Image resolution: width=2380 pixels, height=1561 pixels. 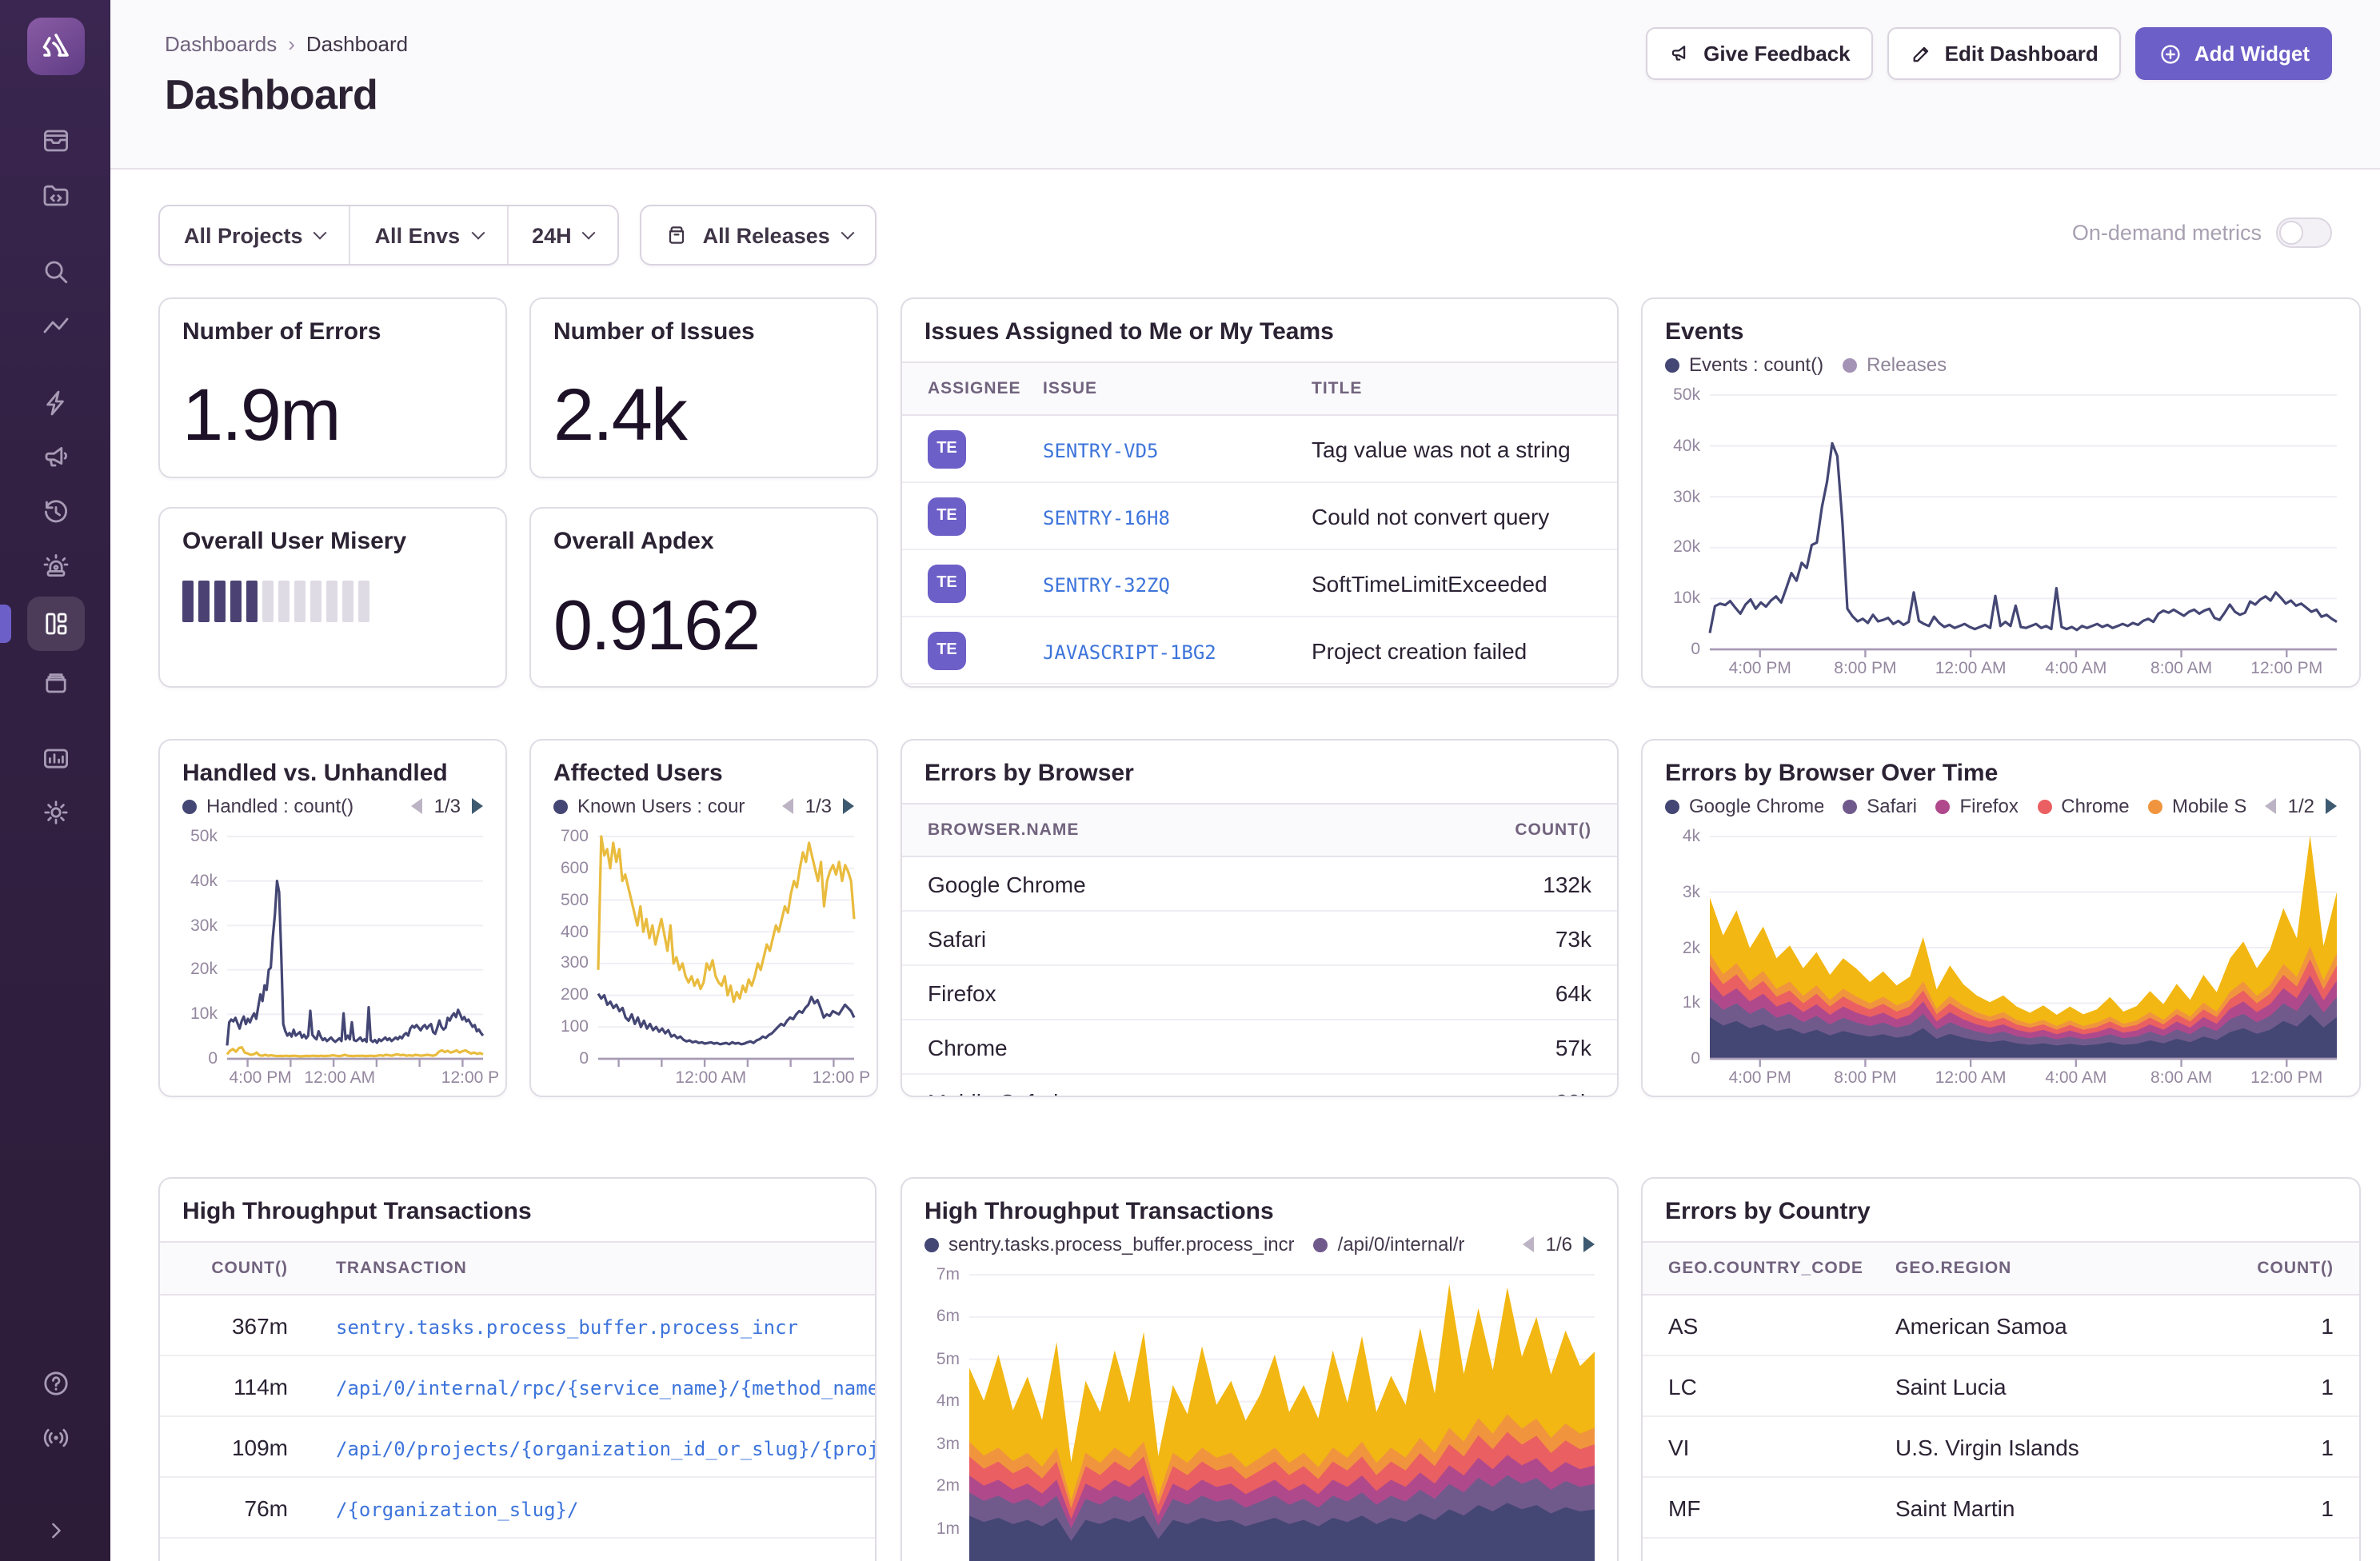 What do you see at coordinates (1187, 830) in the screenshot?
I see `column-header: BROWSER.NAME` at bounding box center [1187, 830].